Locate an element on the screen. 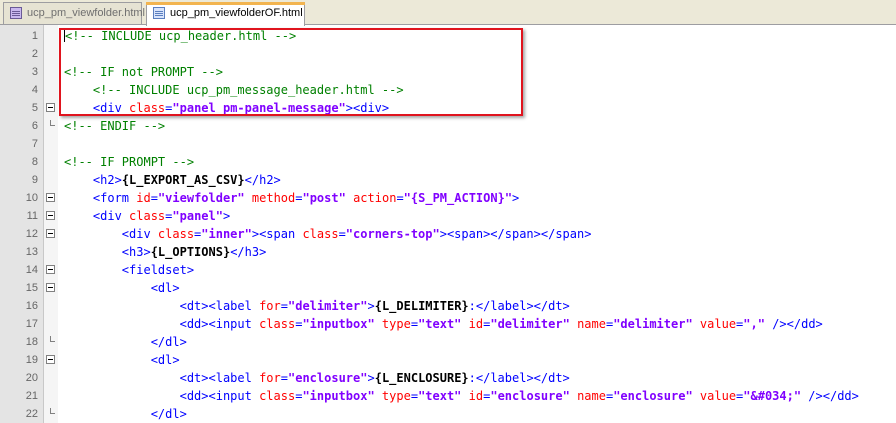 The image size is (896, 423). code-token: </dl> is located at coordinates (168, 342).